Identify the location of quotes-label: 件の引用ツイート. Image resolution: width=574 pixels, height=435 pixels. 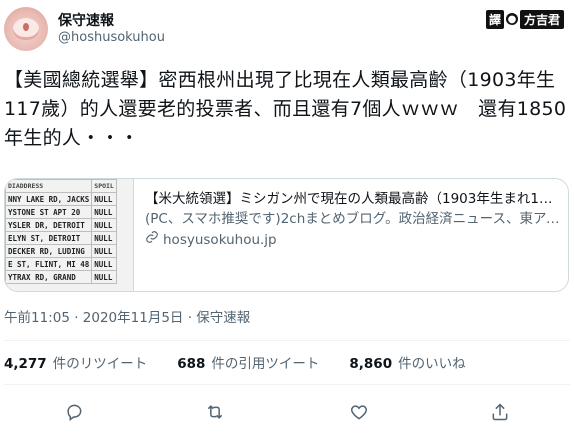
(265, 364).